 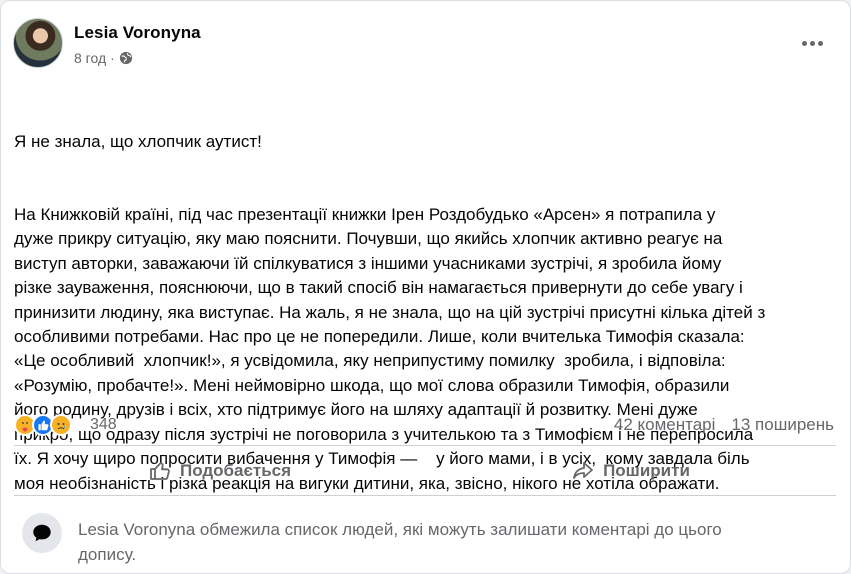 I want to click on post-meta: 8 год ·, so click(x=103, y=58).